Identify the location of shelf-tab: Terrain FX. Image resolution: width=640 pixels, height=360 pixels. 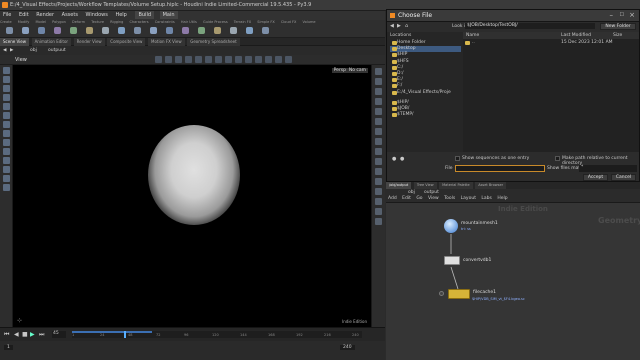
(242, 22).